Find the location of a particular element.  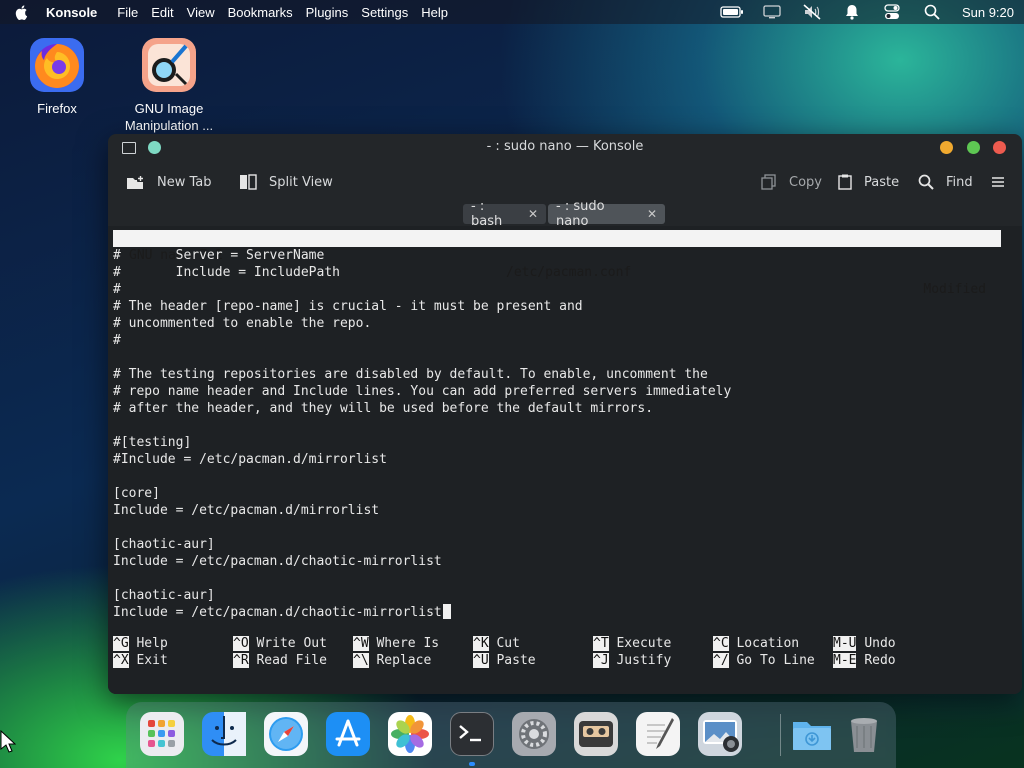

screen-icon is located at coordinates (772, 12).